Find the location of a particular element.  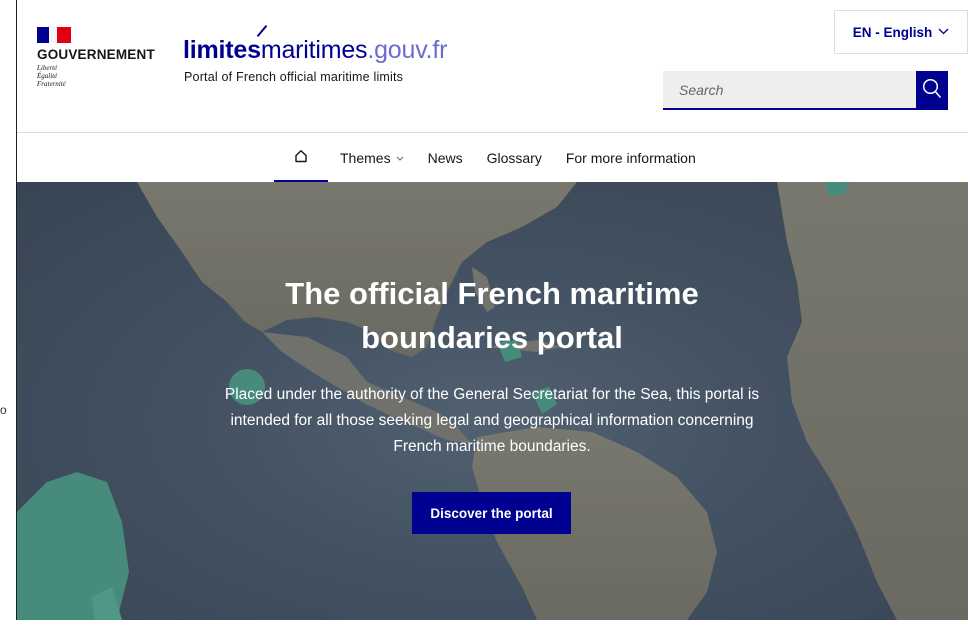

nav-more-information-label: For more information is located at coordinates (630, 157).